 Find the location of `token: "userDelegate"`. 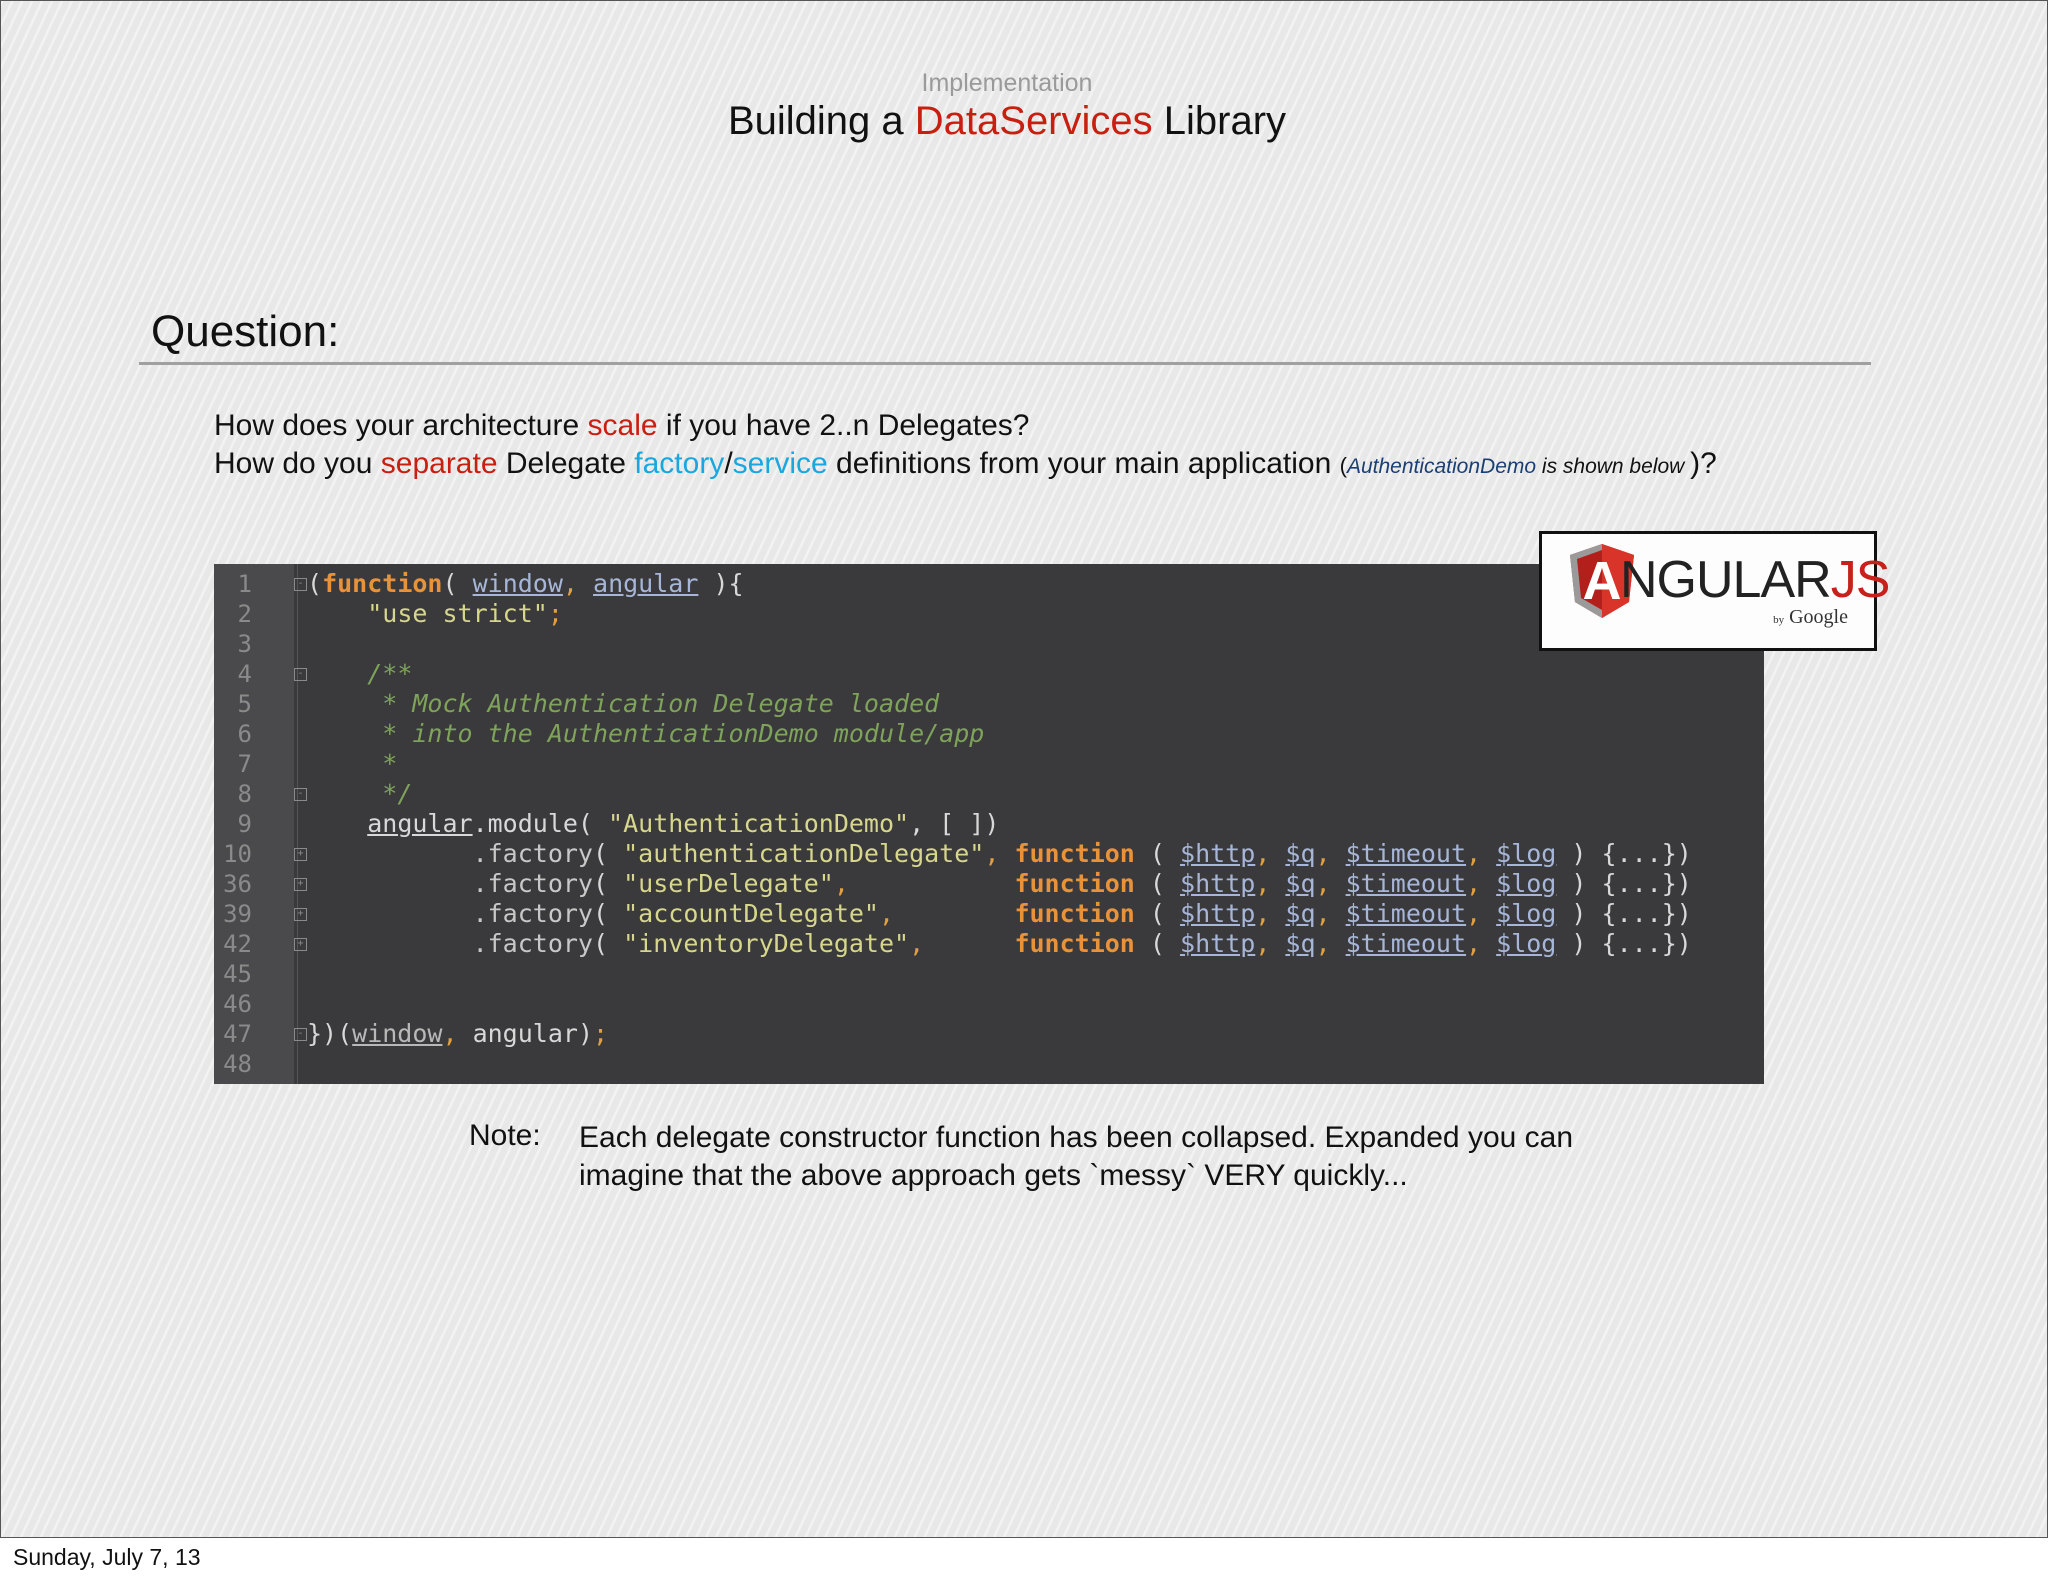

token: "userDelegate" is located at coordinates (728, 883).